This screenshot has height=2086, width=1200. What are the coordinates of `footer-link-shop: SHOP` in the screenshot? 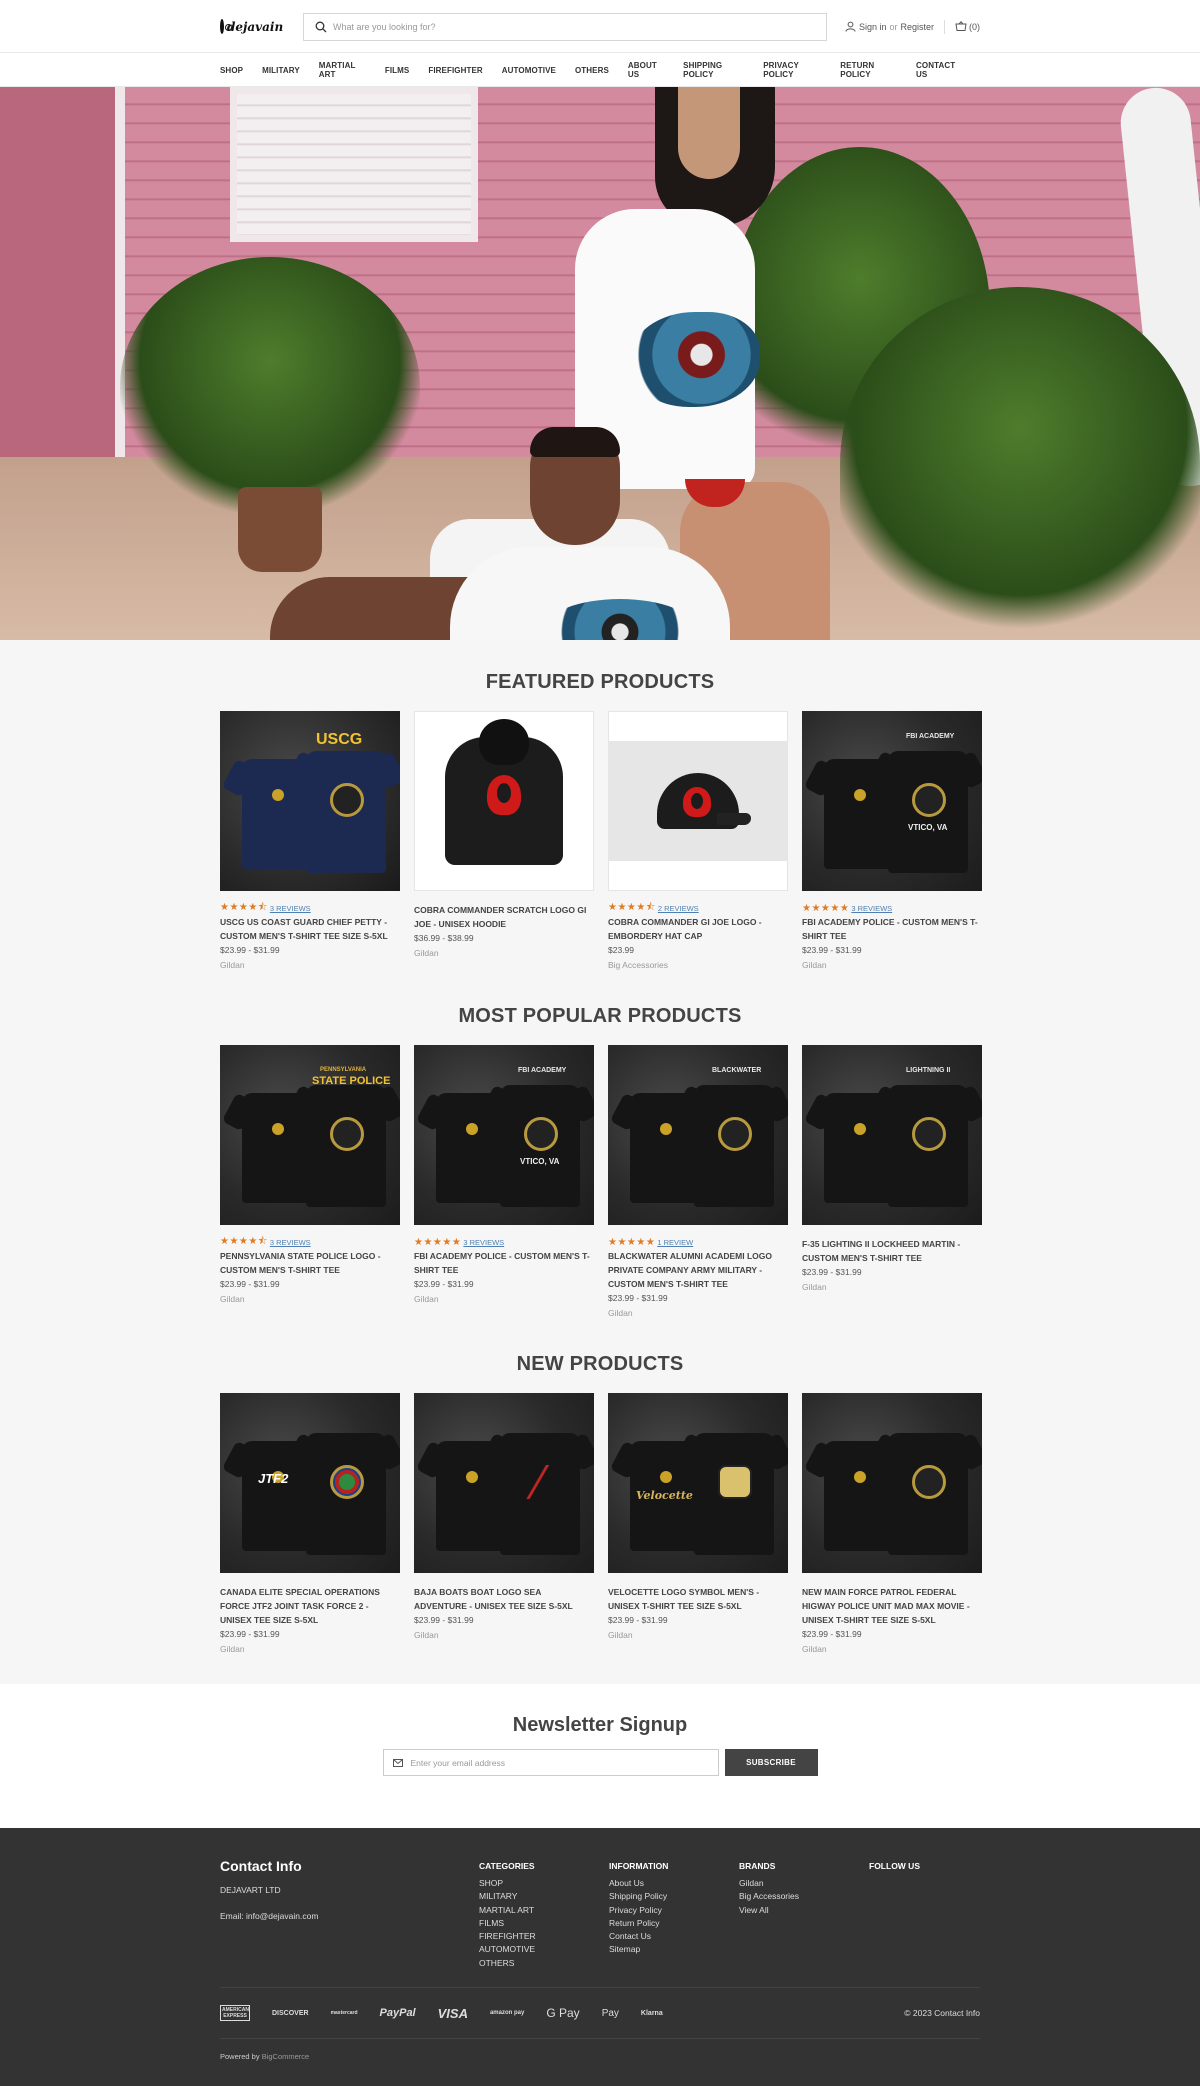 It's located at (544, 1883).